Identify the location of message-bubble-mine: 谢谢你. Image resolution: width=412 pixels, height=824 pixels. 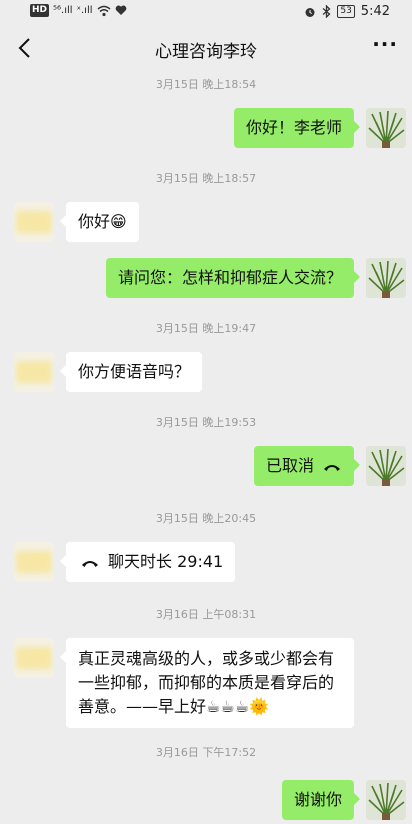
(321, 800).